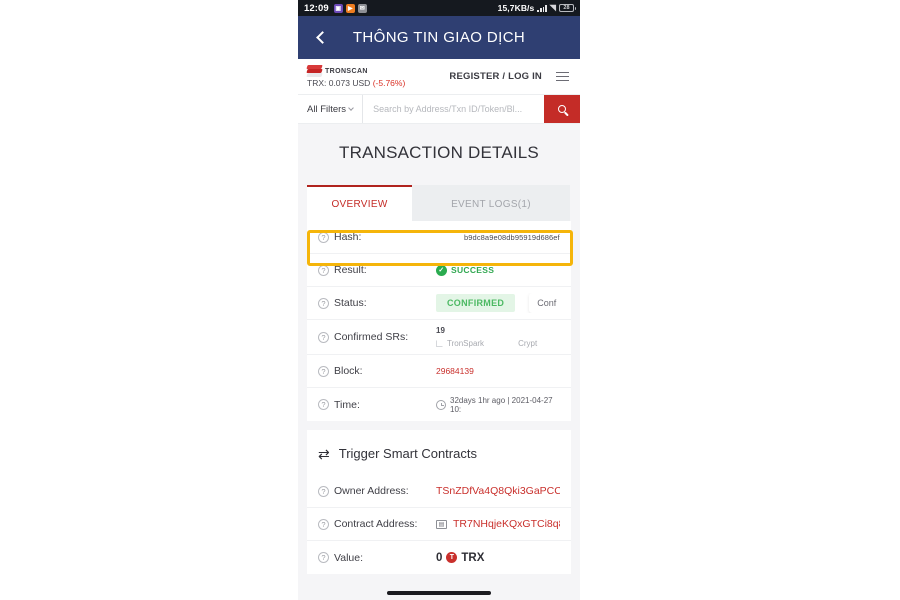  I want to click on confirmed-srs-count: 19, so click(440, 330).